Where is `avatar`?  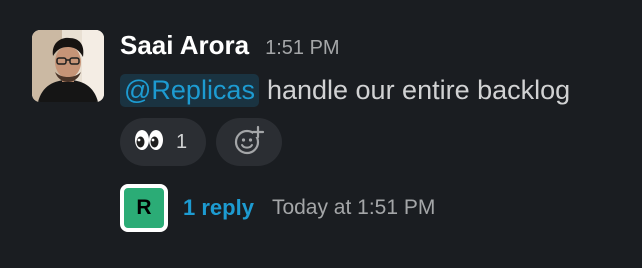 avatar is located at coordinates (68, 66).